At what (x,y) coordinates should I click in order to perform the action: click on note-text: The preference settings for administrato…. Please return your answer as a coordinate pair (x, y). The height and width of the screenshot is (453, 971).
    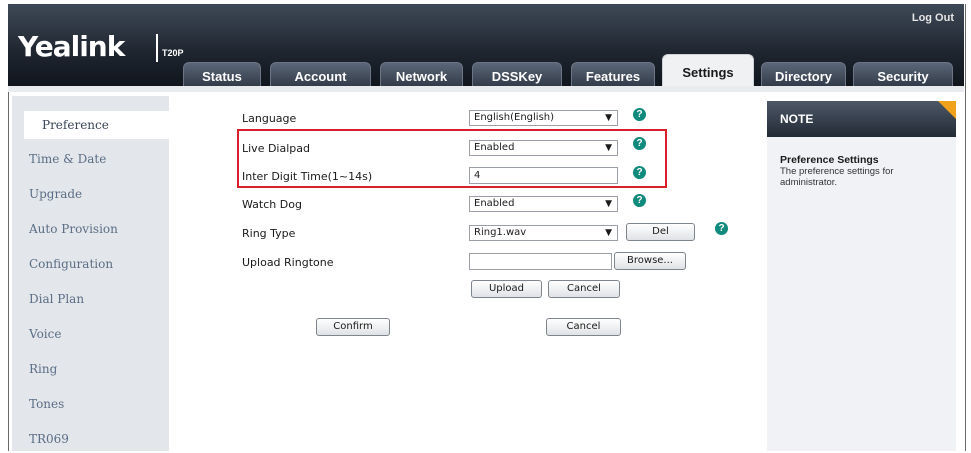
    Looking at the image, I should click on (837, 177).